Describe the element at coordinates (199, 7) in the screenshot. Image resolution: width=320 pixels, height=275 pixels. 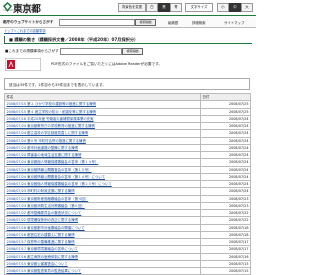
I see `fontsize-label: 文字サイズ` at that location.